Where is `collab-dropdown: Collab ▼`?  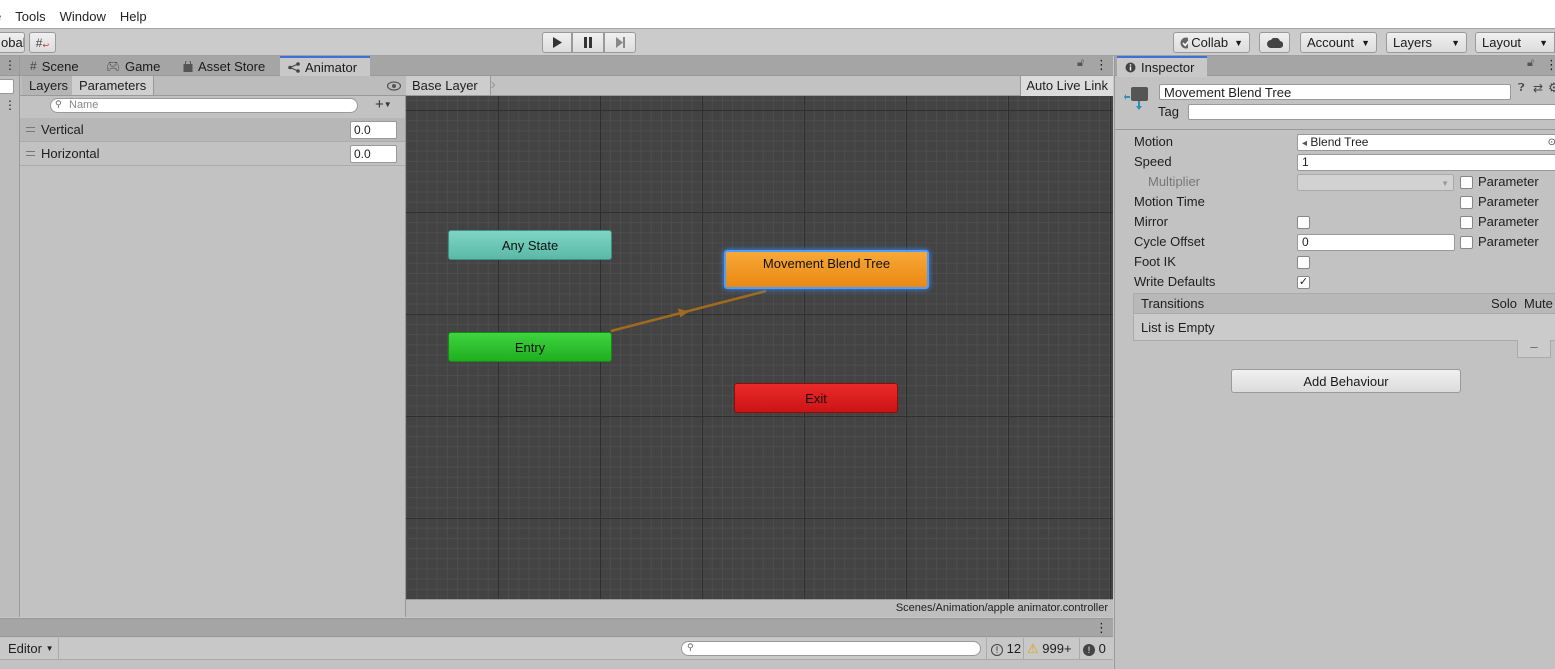
collab-dropdown: Collab ▼ is located at coordinates (1211, 42).